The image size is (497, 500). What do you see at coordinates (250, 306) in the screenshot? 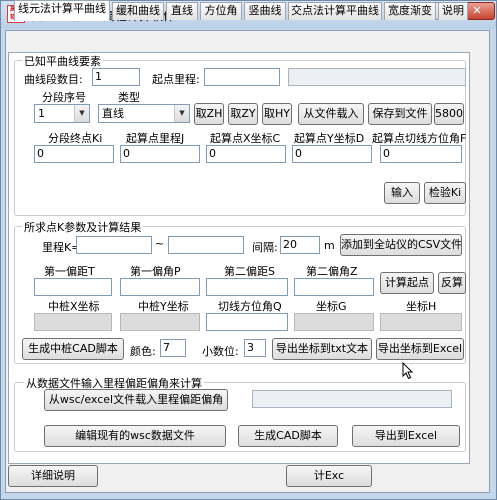
I see `col-tangent-label: 切线方位角Q` at bounding box center [250, 306].